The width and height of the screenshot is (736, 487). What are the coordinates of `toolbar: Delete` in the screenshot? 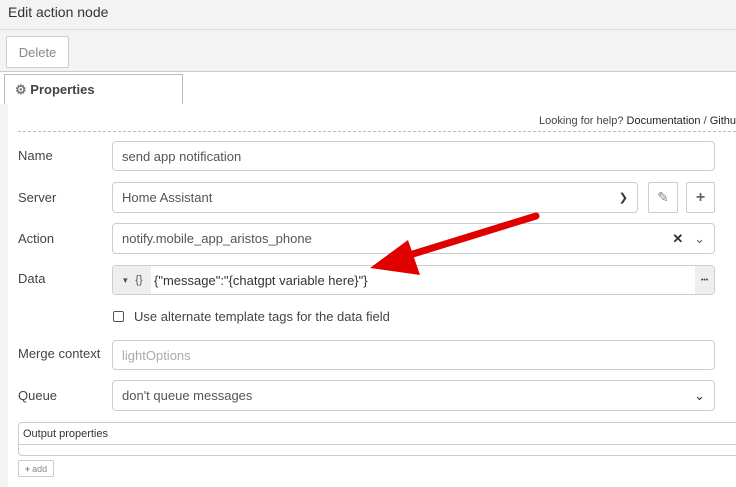 It's located at (368, 51).